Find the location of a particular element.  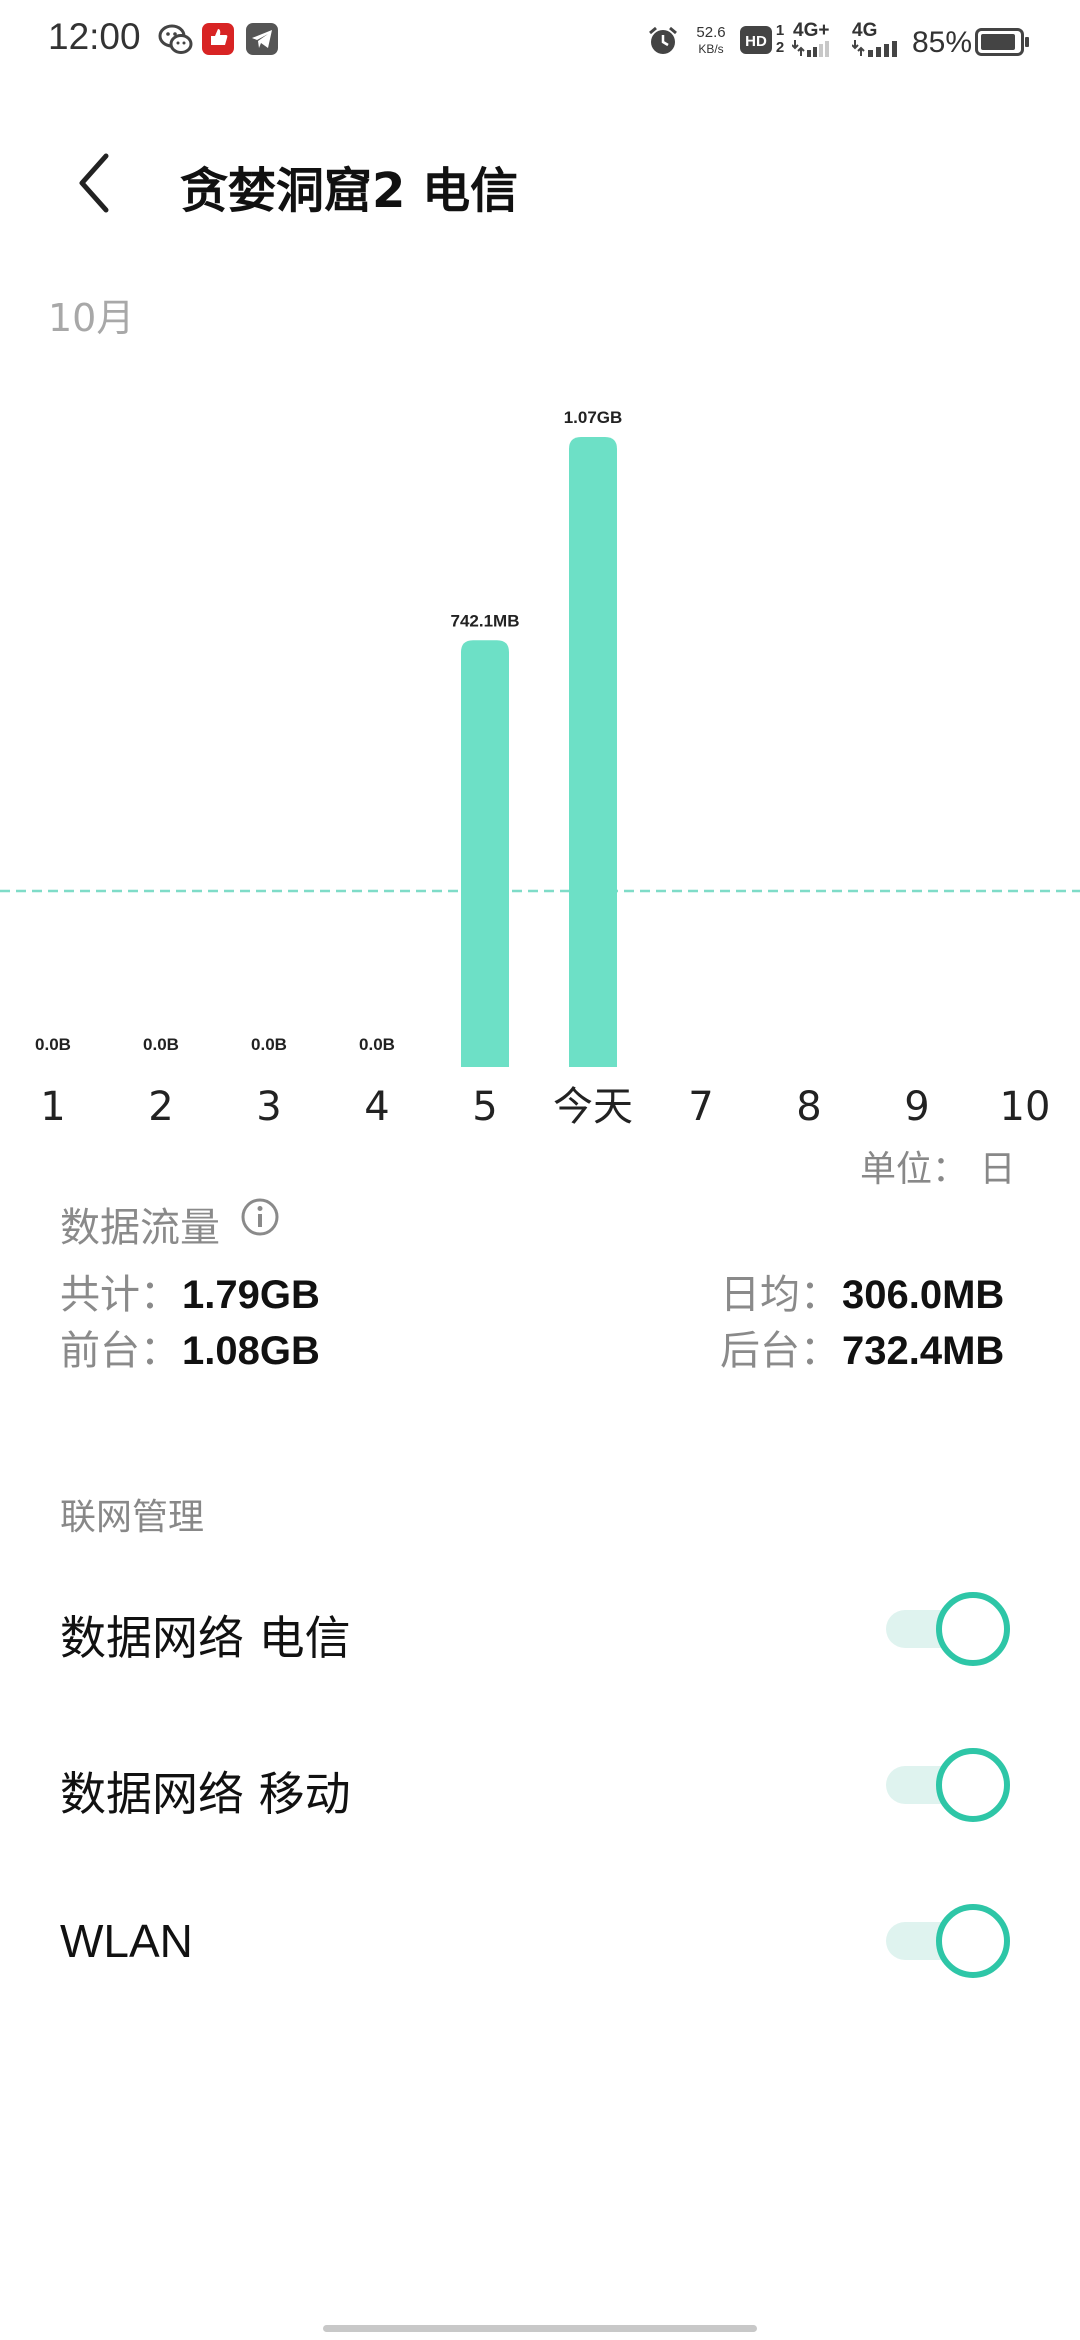

x-tick-label: 2 is located at coordinates (160, 1107).